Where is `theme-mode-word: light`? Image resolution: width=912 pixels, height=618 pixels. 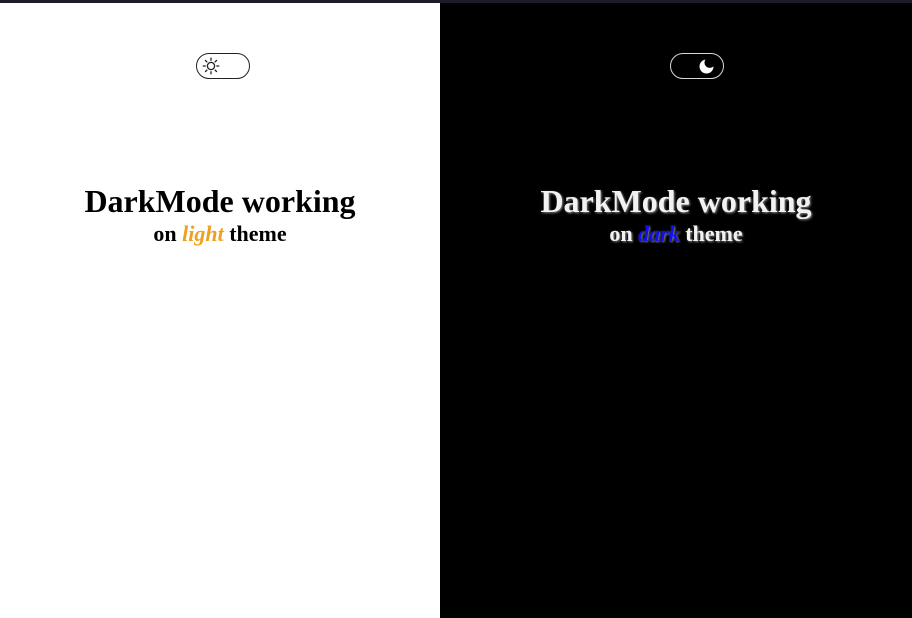
theme-mode-word: light is located at coordinates (203, 233).